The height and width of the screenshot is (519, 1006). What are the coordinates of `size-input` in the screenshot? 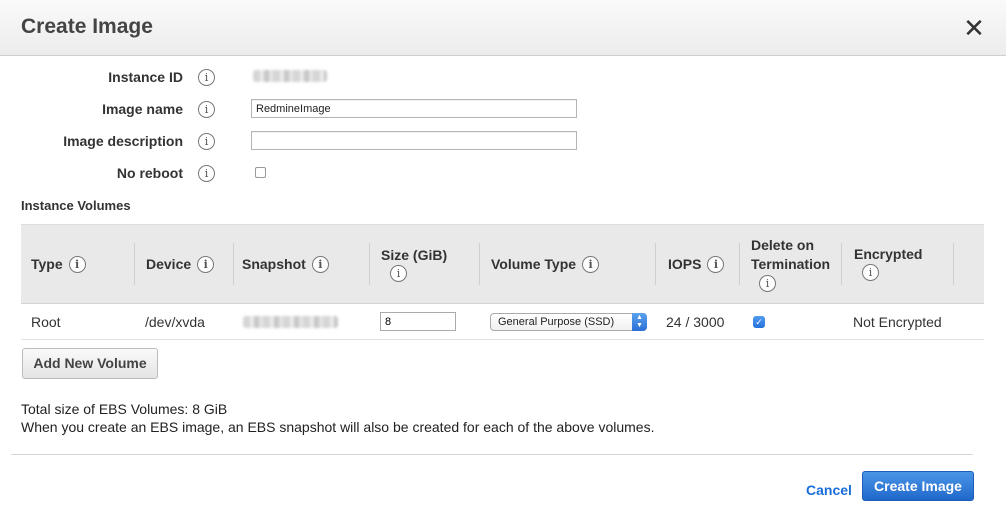 It's located at (418, 321).